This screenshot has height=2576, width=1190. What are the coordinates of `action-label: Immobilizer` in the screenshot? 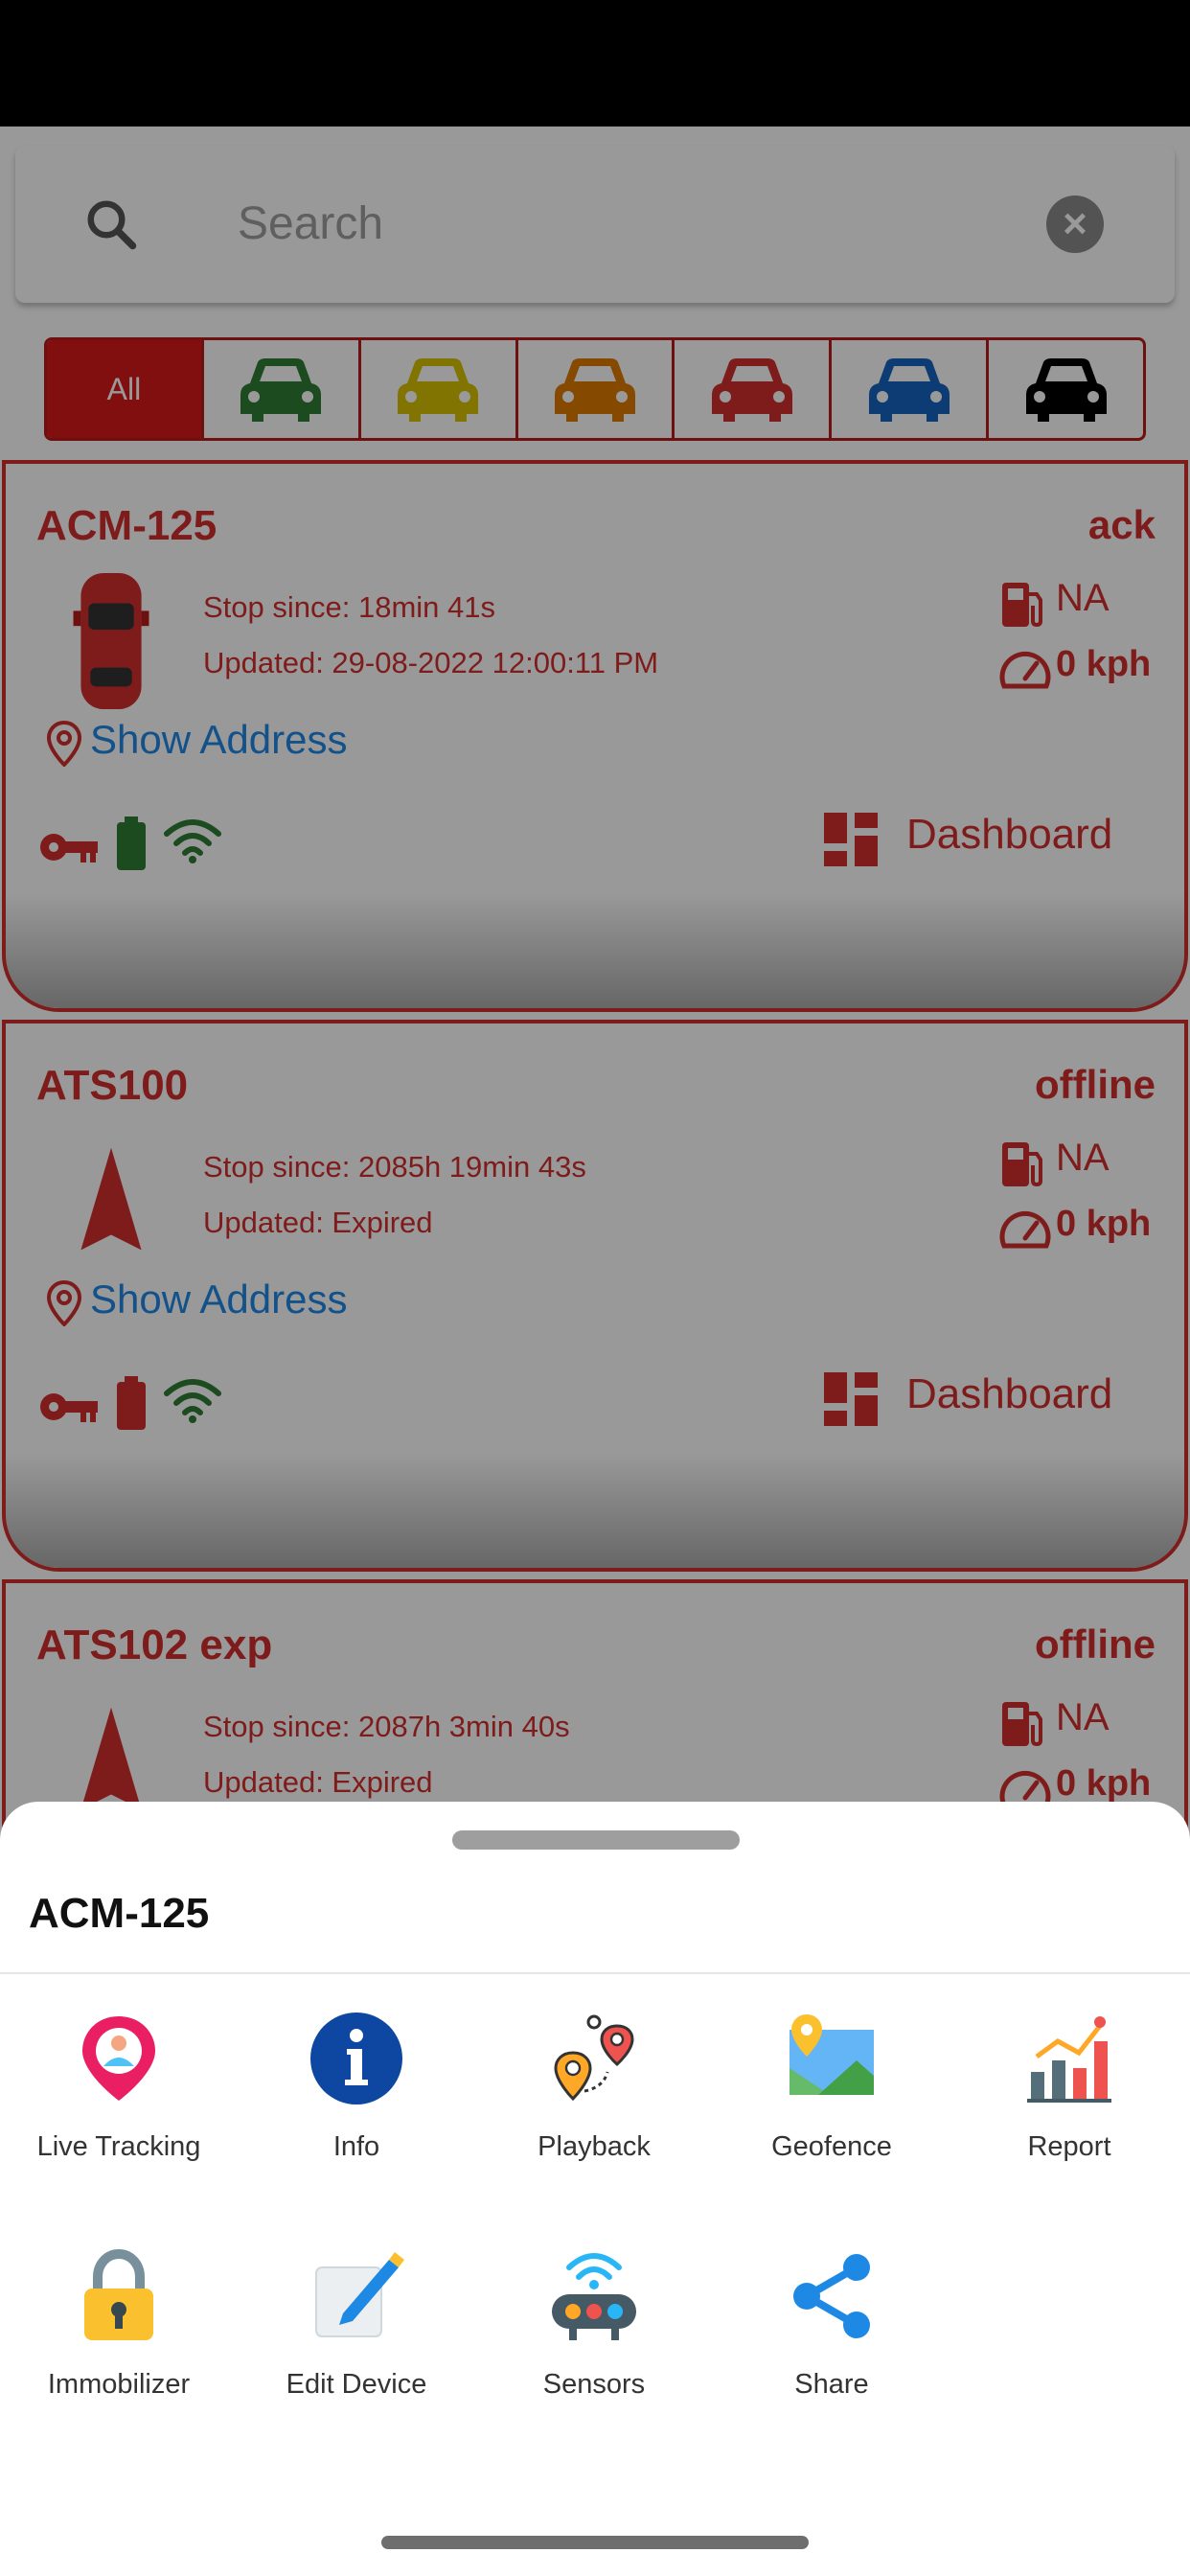 It's located at (119, 2384).